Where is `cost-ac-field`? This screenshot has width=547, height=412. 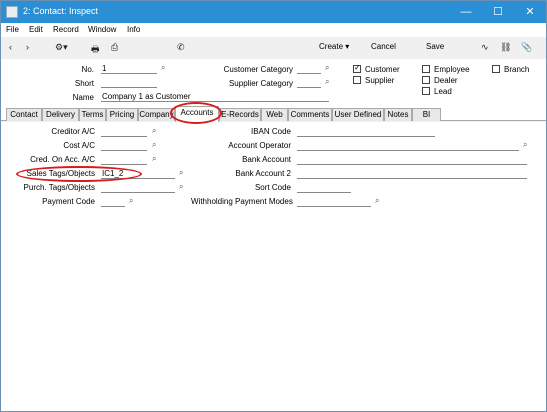
cost-ac-field is located at coordinates (124, 146).